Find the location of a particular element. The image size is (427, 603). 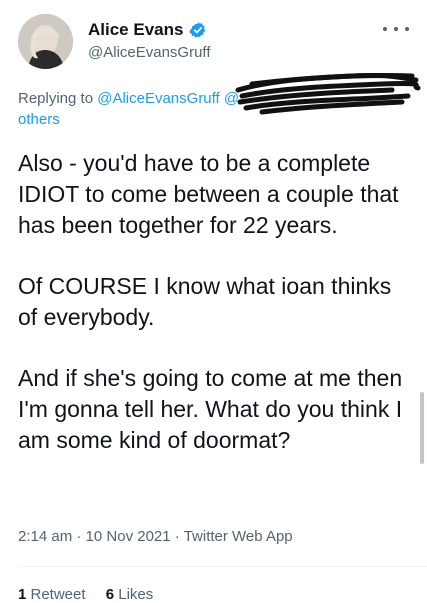

likes-stat: 6 Likes is located at coordinates (130, 594).